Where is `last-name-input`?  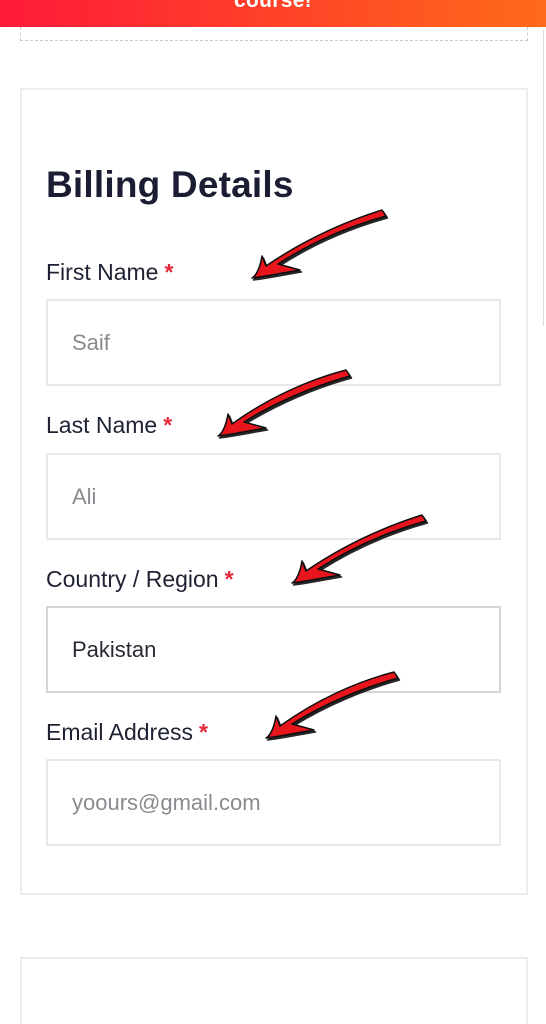 last-name-input is located at coordinates (273, 496).